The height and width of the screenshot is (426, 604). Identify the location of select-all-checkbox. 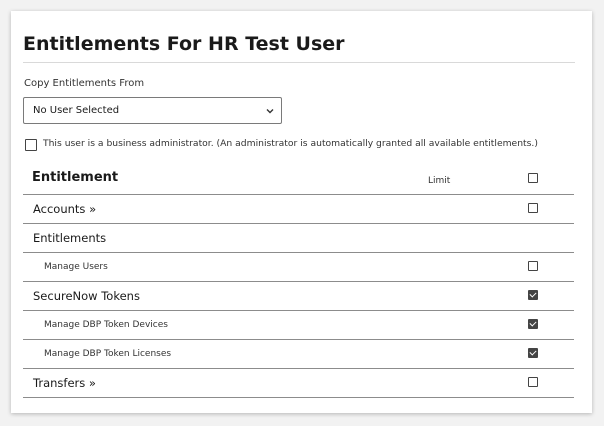
(533, 178).